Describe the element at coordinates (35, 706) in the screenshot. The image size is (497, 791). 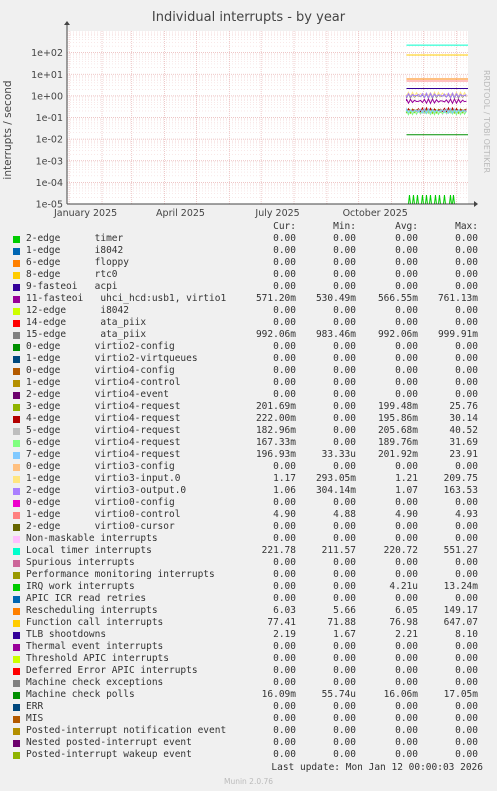
I see `legend-name: ERR` at that location.